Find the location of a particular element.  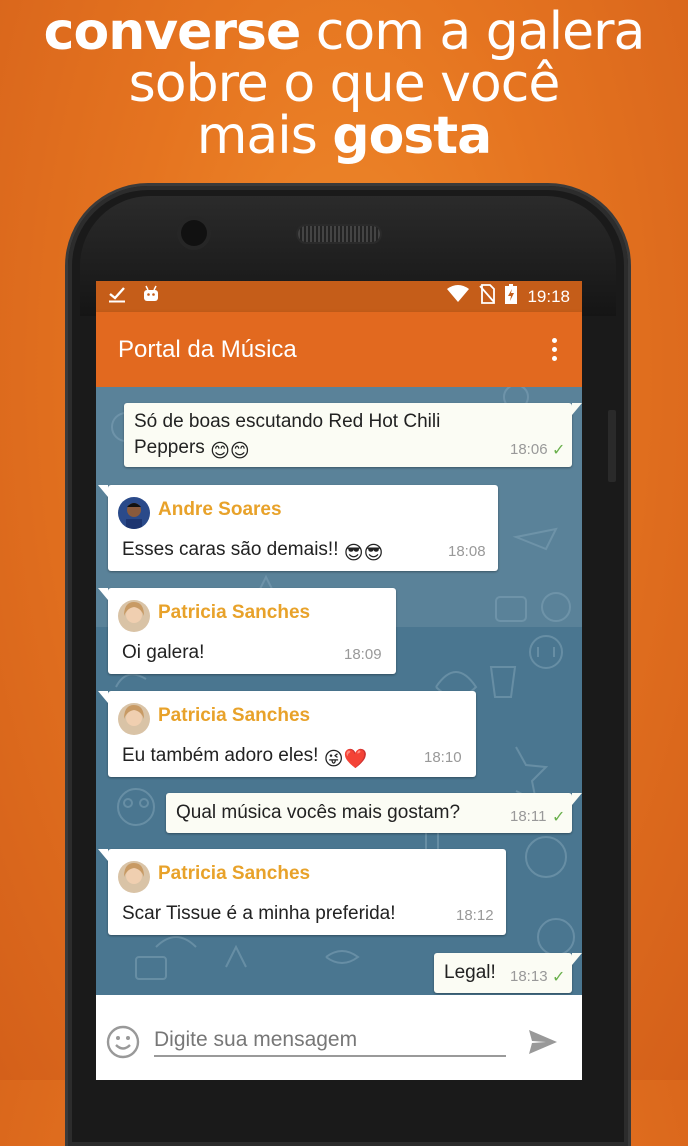

message-text: Oi galera! is located at coordinates (163, 652).